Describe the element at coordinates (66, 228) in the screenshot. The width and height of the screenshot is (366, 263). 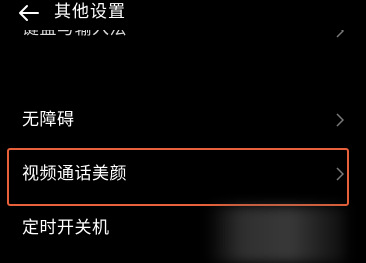
I see `settings-item-label: 定时开关机` at that location.